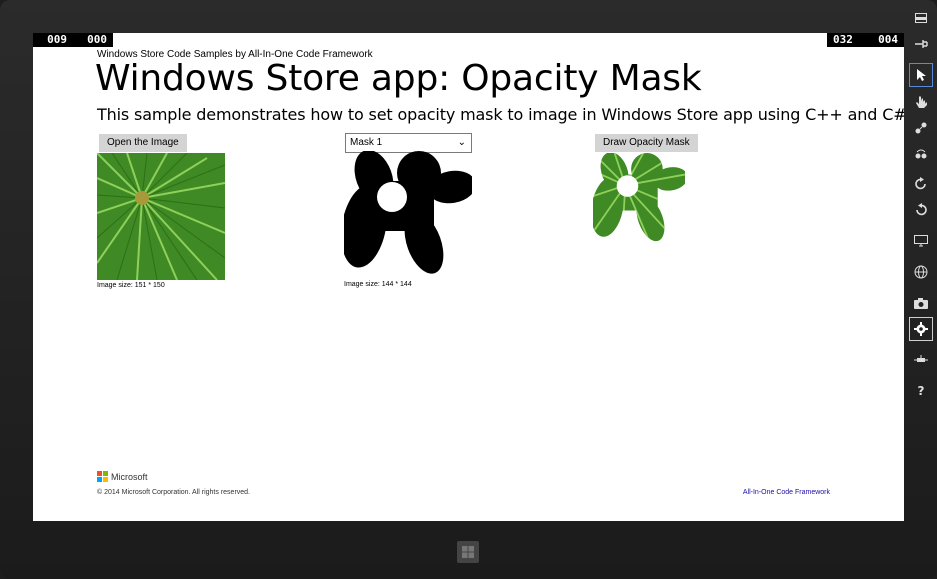  Describe the element at coordinates (143, 143) in the screenshot. I see `open-image-button: Open the Image` at that location.